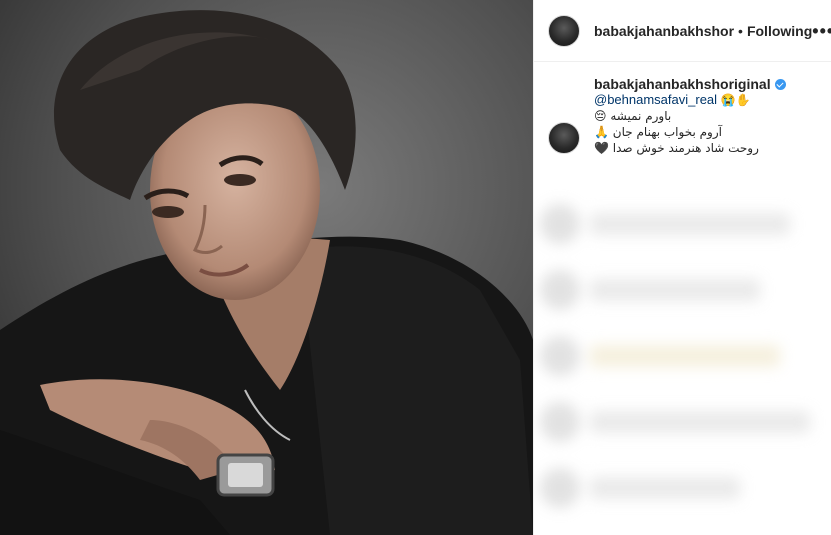 This screenshot has height=535, width=831. Describe the element at coordinates (779, 31) in the screenshot. I see `following-button: Following` at that location.